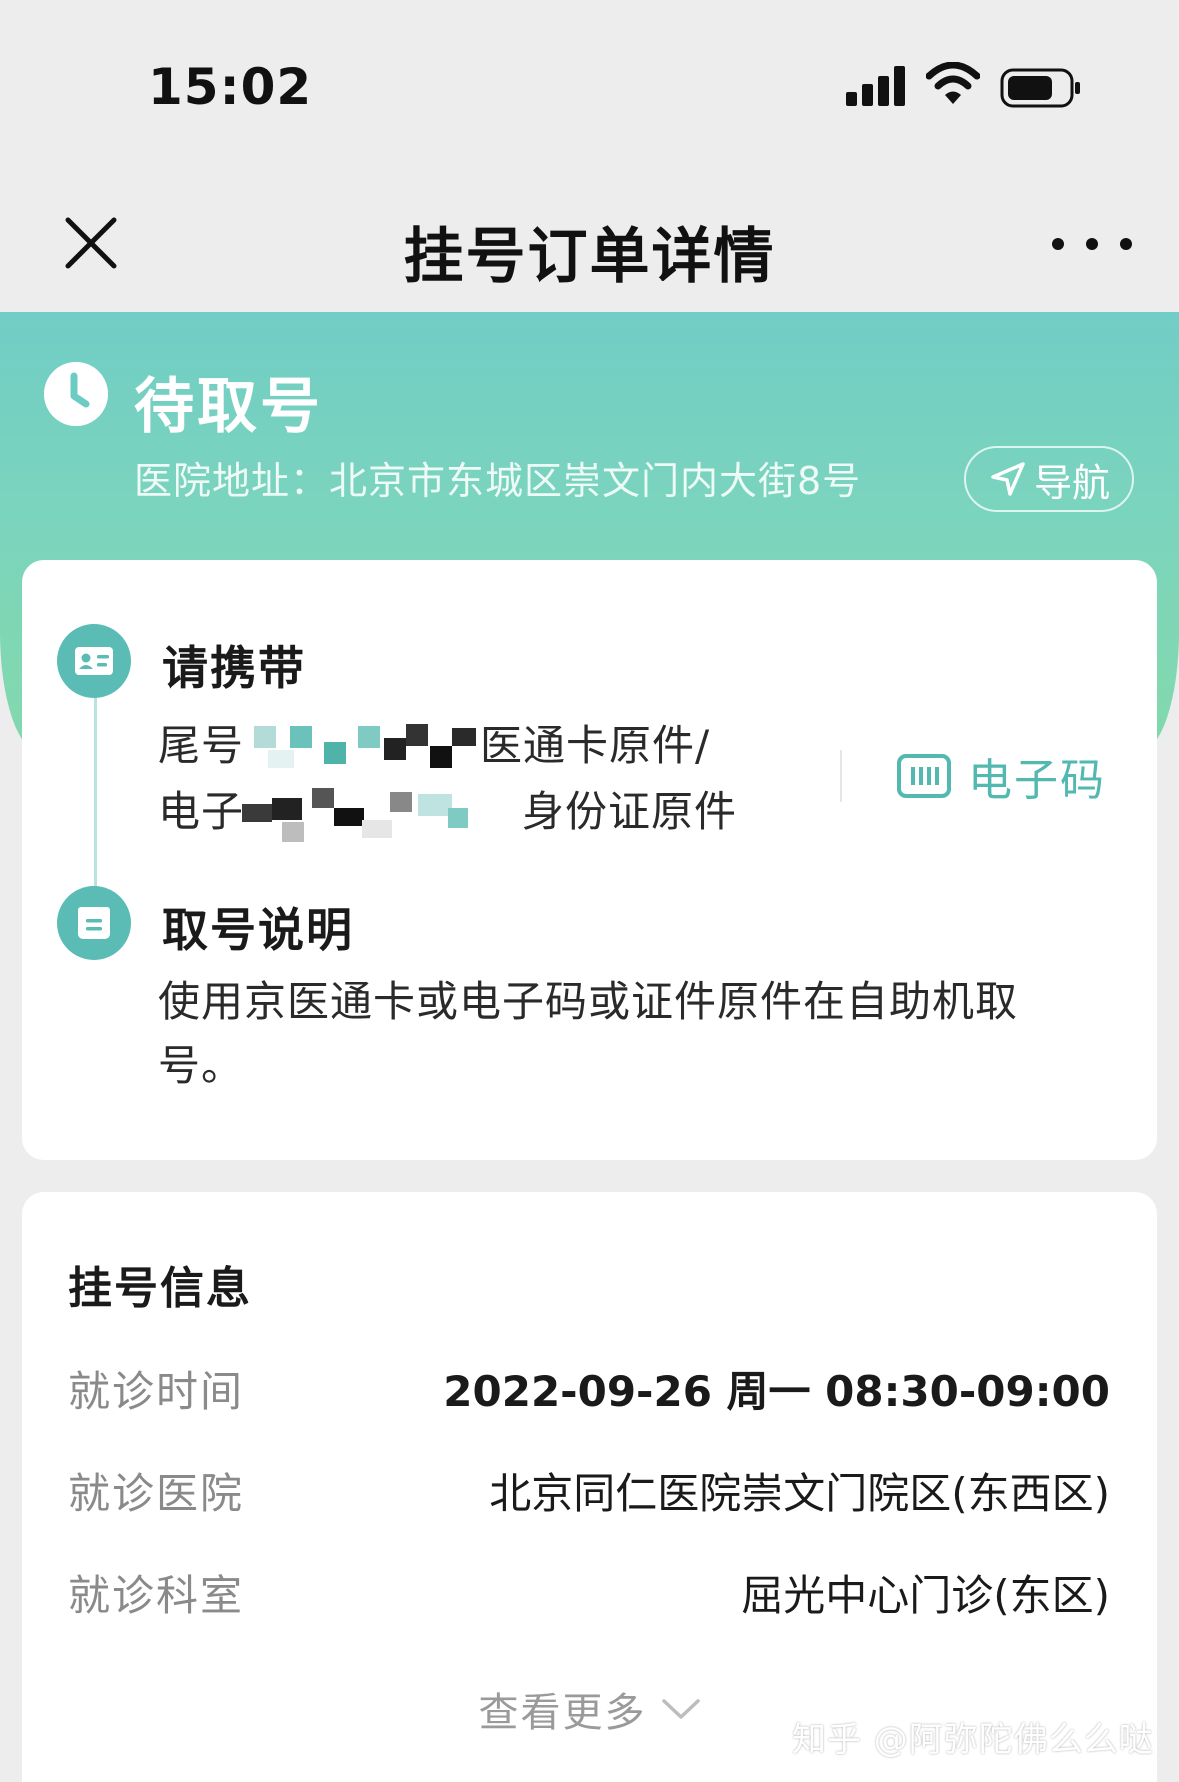  I want to click on info-row-hospital: 就诊医院 北京同仁医院崇文门院区(东西区), so click(589, 1490).